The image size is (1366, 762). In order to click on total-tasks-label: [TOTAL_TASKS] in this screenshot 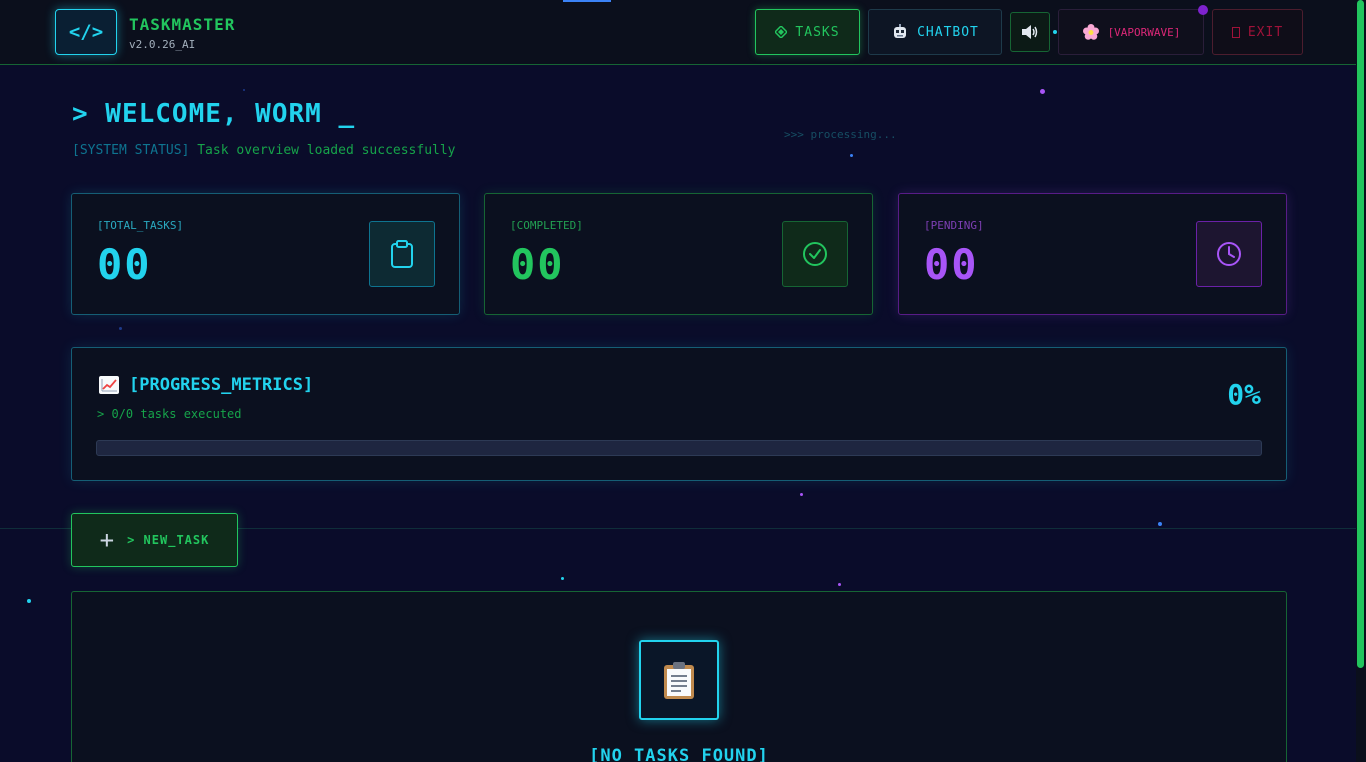, I will do `click(140, 225)`.